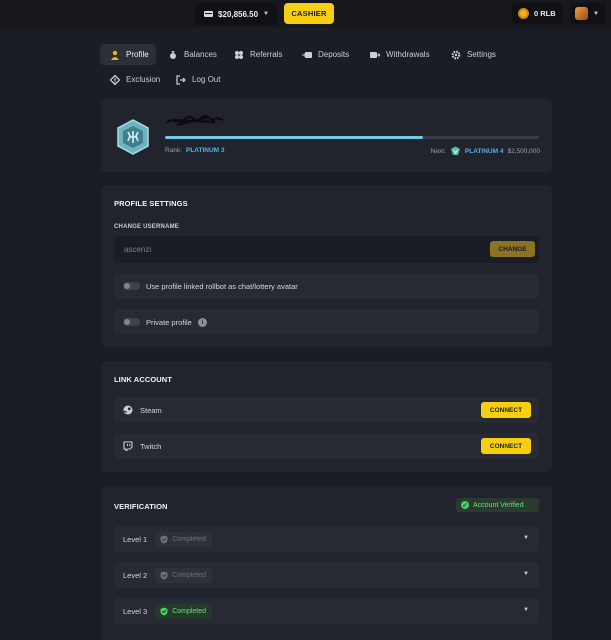 Image resolution: width=611 pixels, height=640 pixels. I want to click on info-icon: i, so click(202, 322).